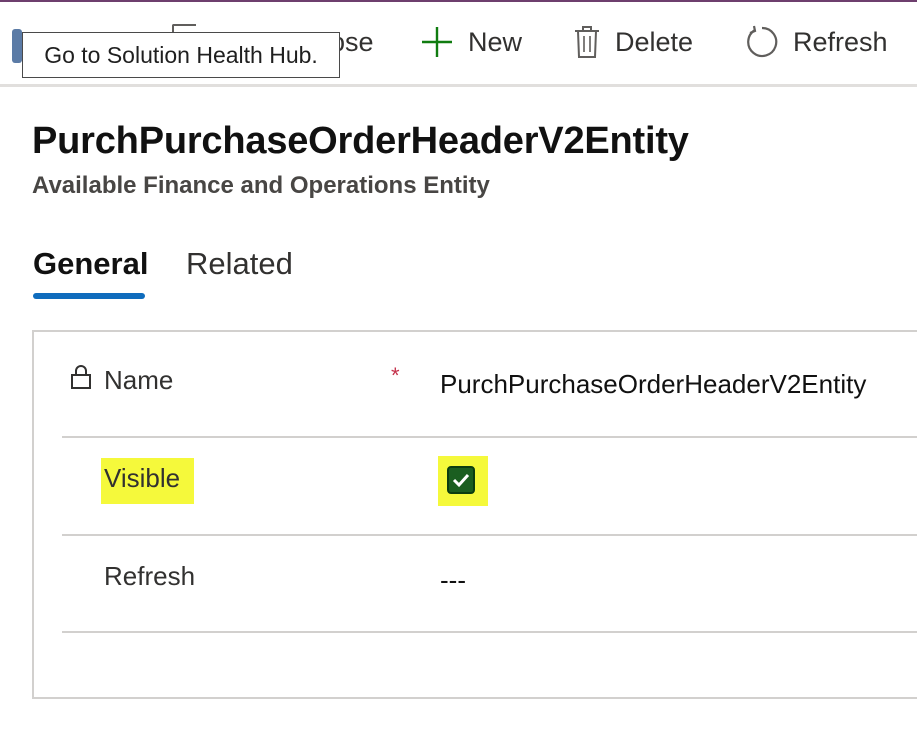 This screenshot has height=747, width=917. I want to click on refresh-field-value: ---, so click(453, 580).